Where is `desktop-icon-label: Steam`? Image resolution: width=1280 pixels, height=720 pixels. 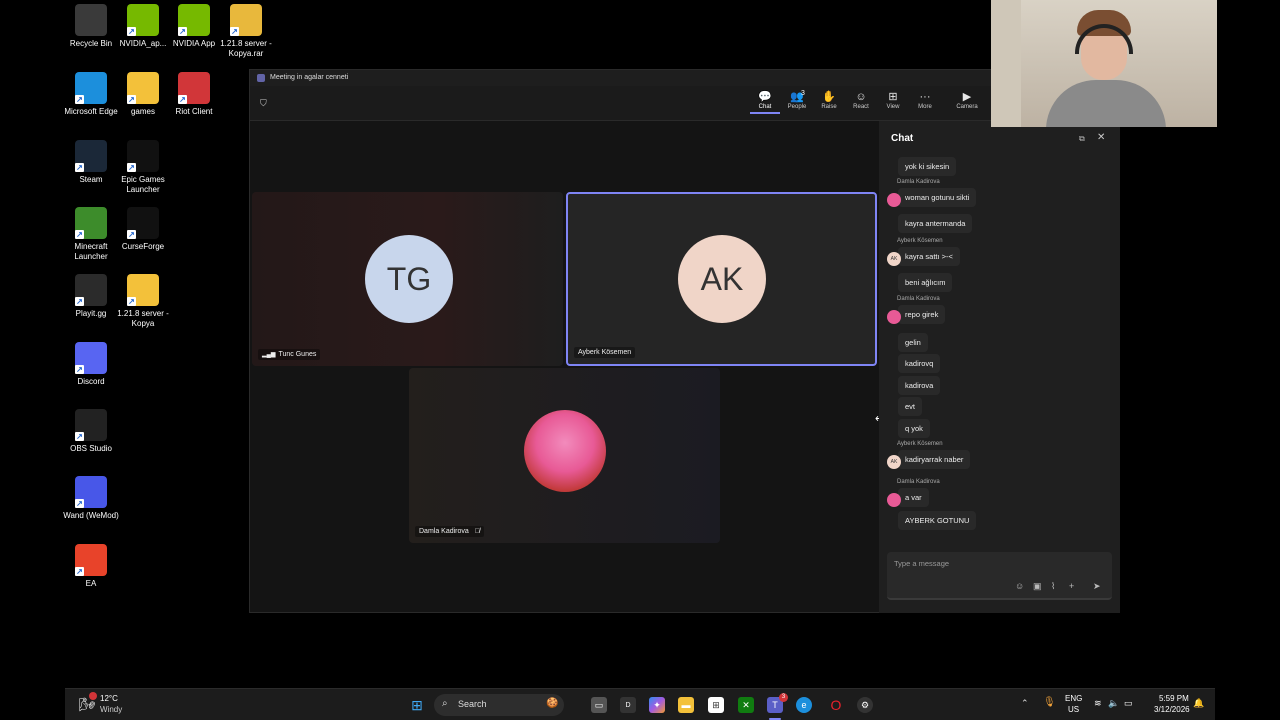 desktop-icon-label: Steam is located at coordinates (91, 179).